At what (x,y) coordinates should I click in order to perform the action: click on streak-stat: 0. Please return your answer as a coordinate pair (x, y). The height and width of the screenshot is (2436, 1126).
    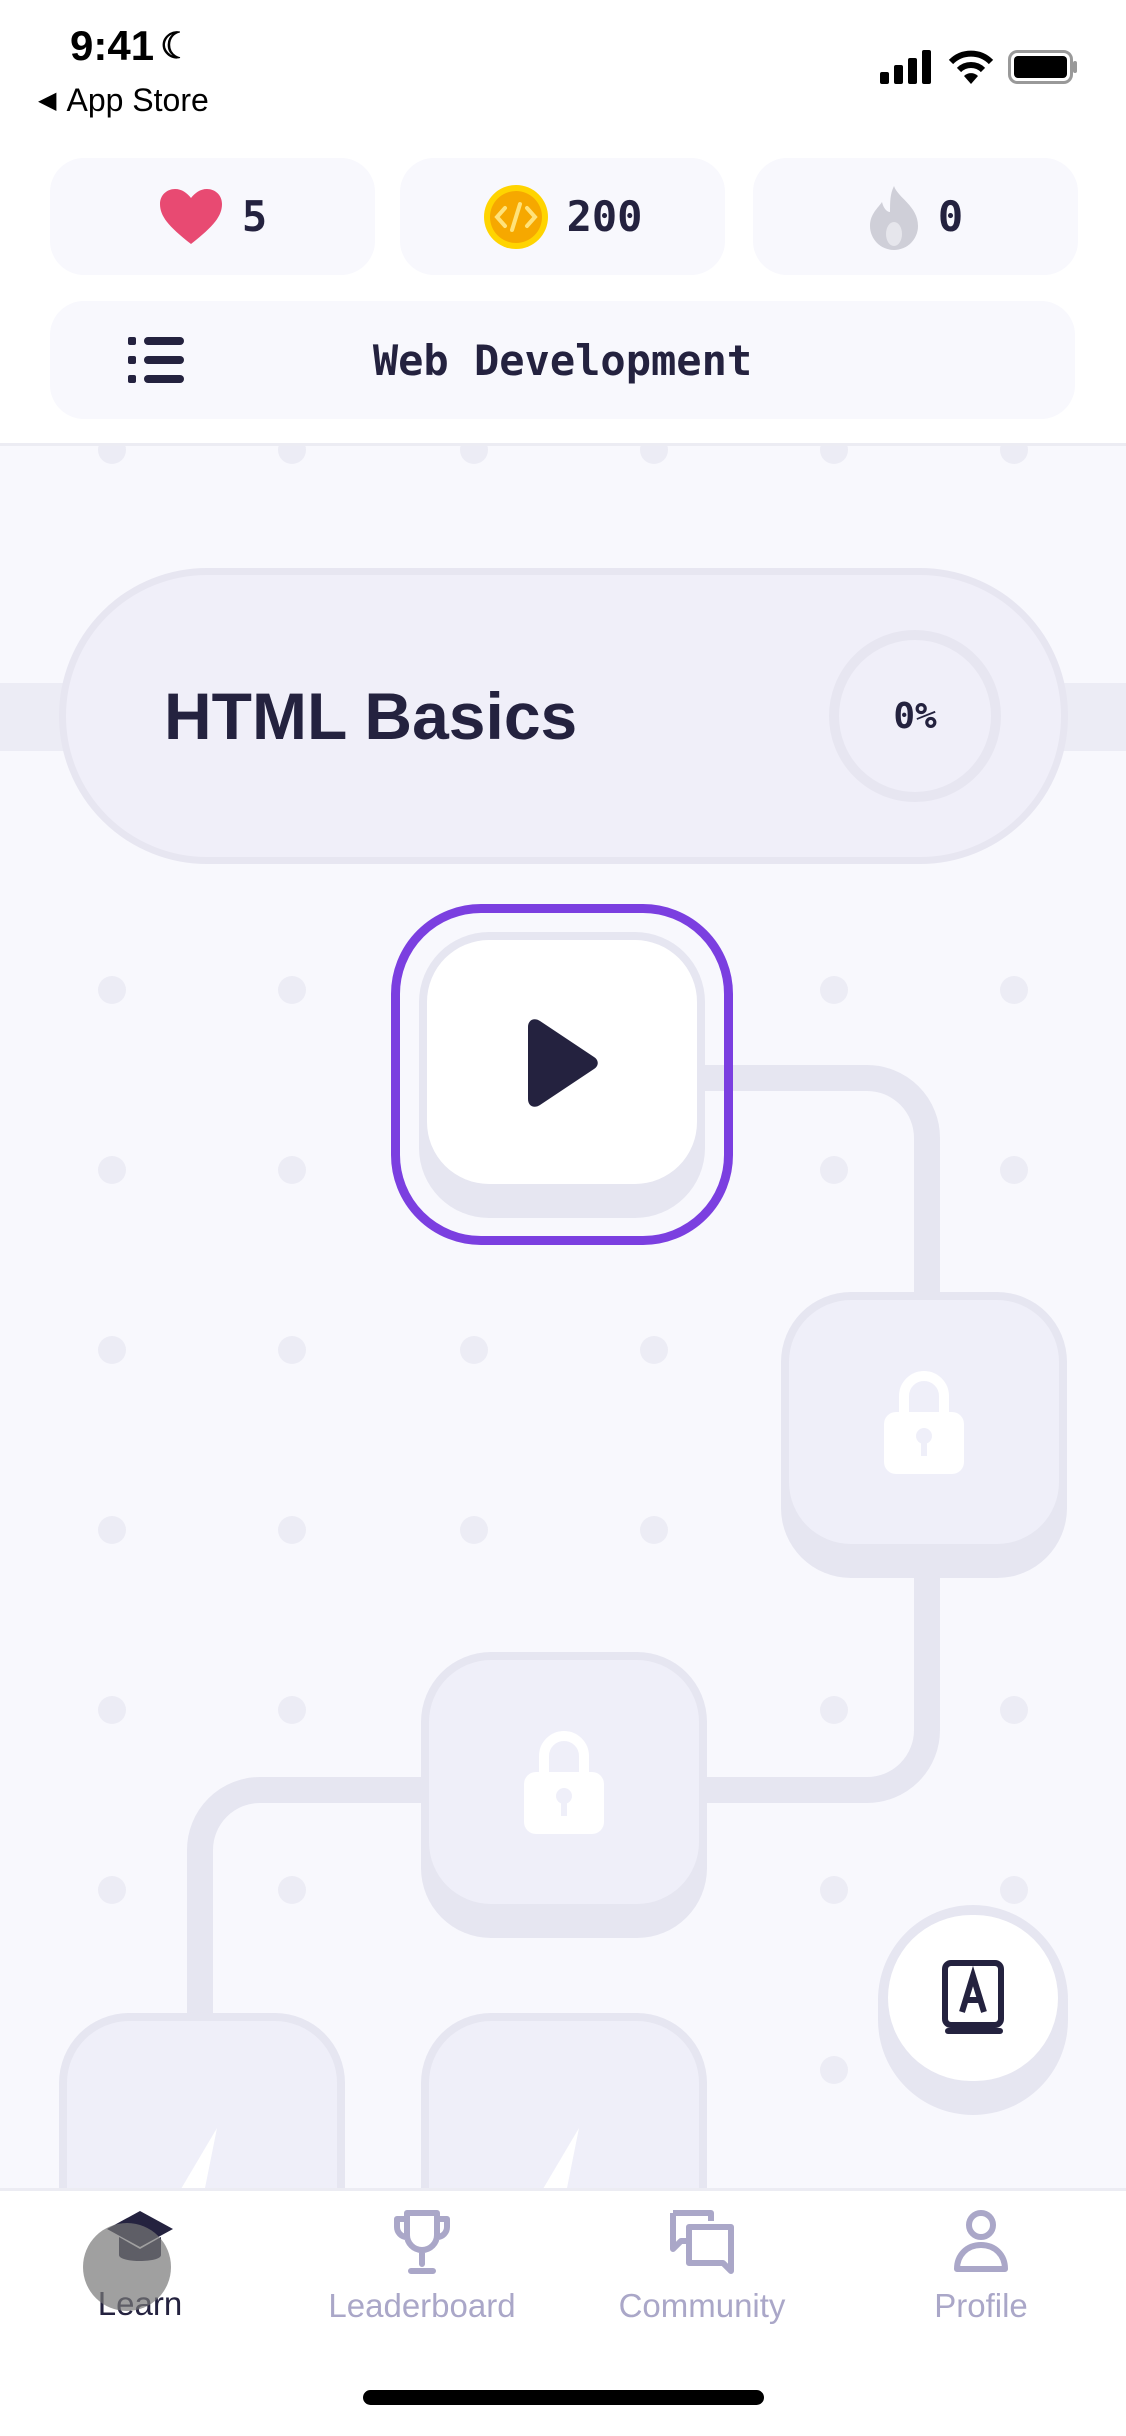
    Looking at the image, I should click on (915, 216).